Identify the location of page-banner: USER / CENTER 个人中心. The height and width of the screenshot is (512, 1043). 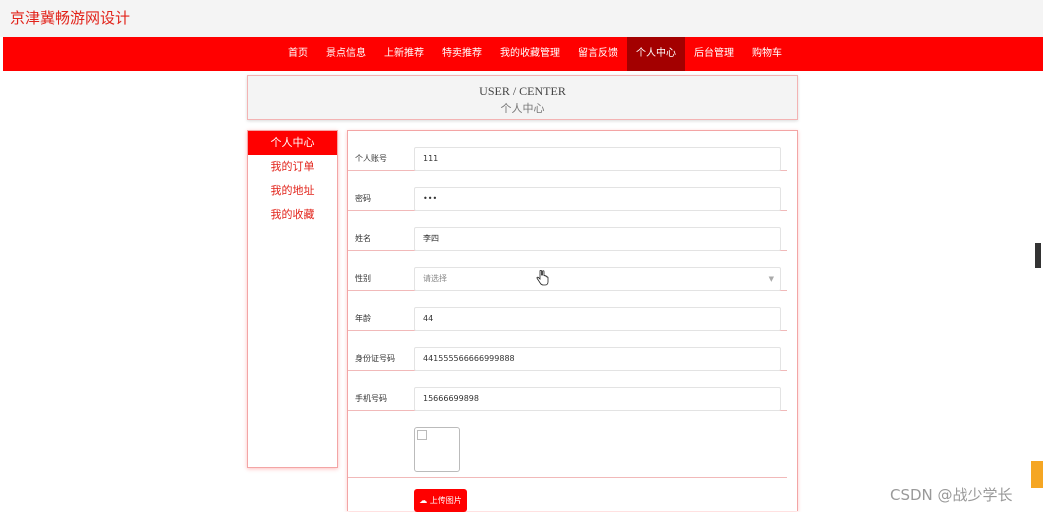
(522, 97).